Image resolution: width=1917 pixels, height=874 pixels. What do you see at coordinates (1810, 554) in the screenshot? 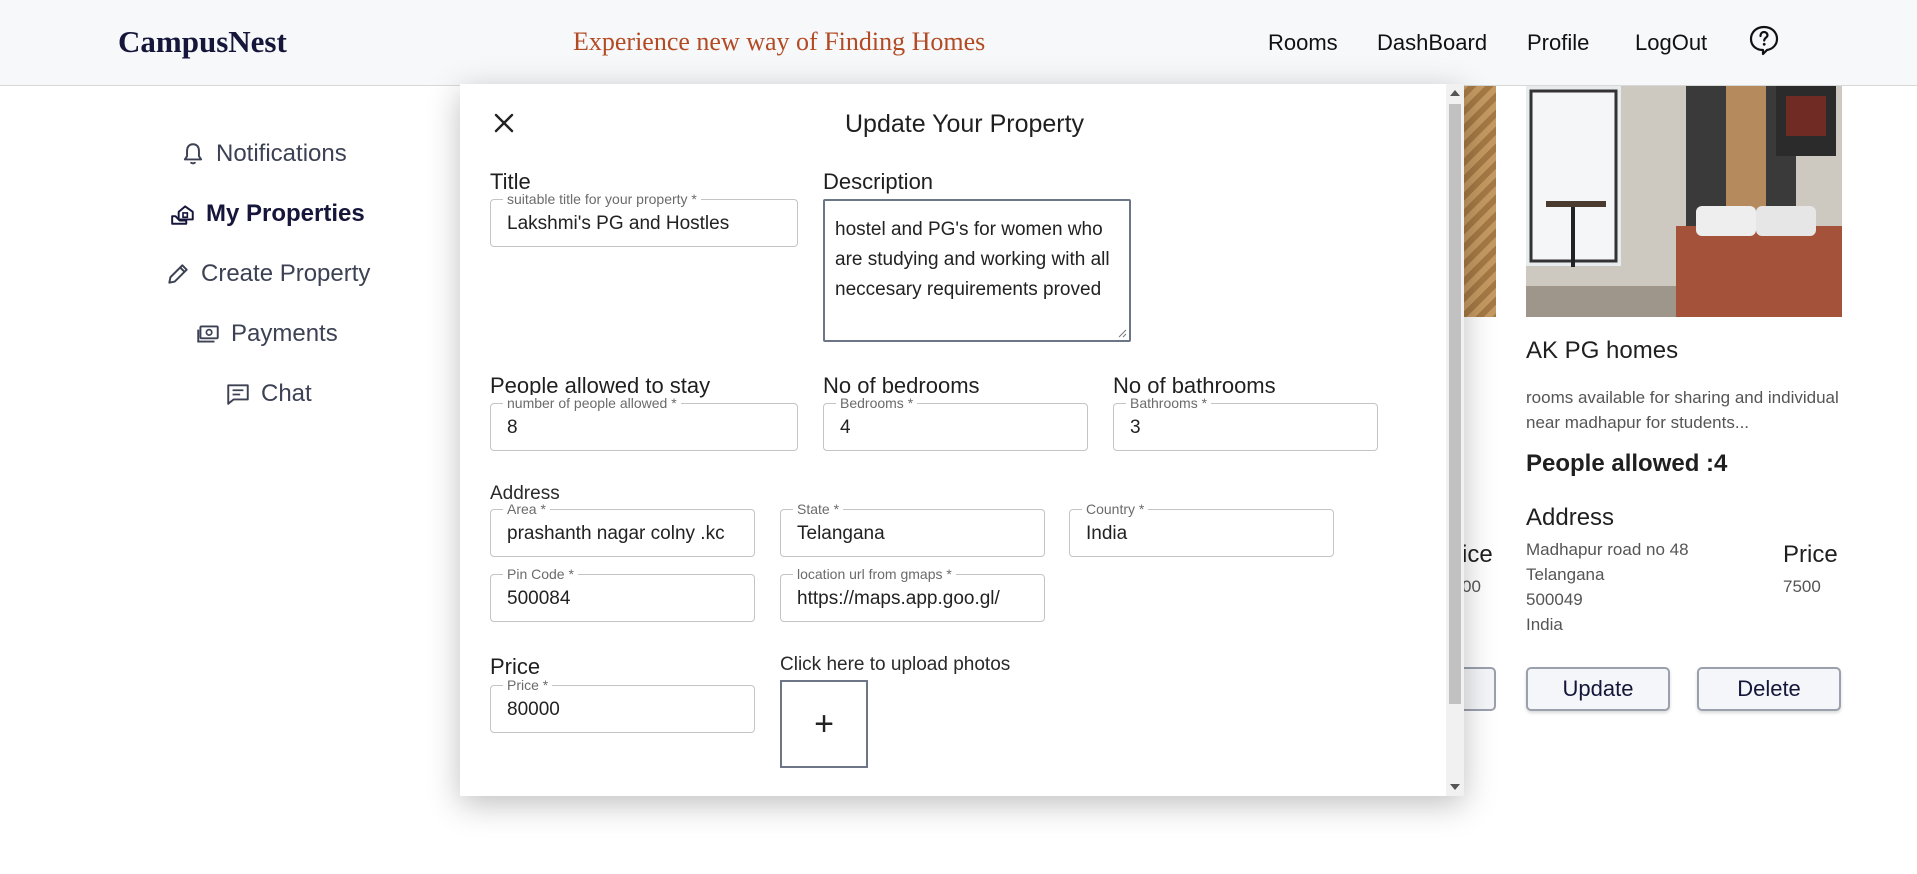
I see `price-heading: Price` at bounding box center [1810, 554].